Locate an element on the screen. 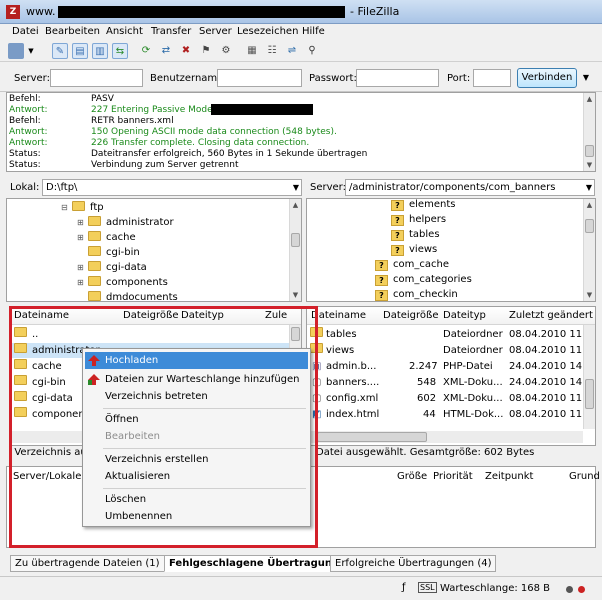 Image resolution: width=602 pixels, height=600 pixels. compare-icon: ⇌ is located at coordinates (292, 51).